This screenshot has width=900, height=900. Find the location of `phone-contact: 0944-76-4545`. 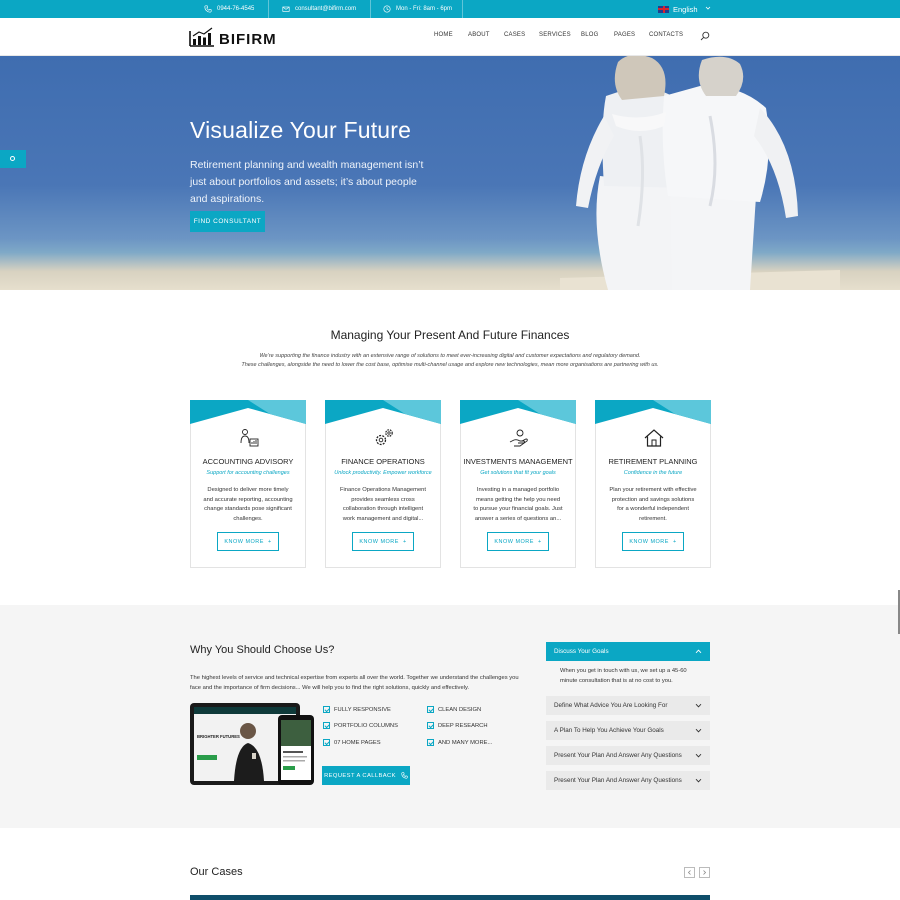

phone-contact: 0944-76-4545 is located at coordinates (229, 9).